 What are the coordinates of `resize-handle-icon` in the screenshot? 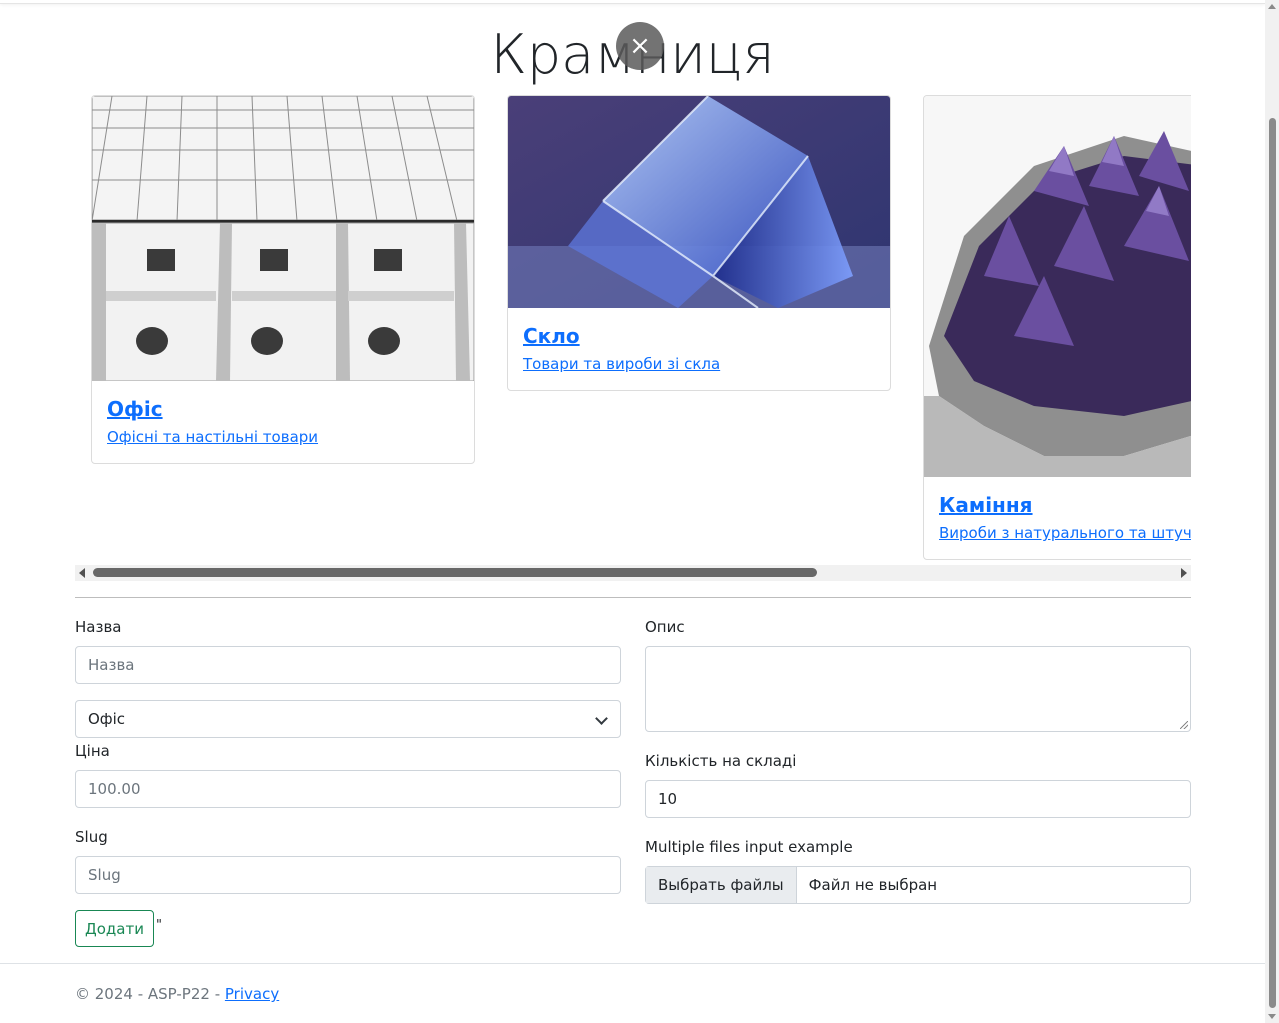 It's located at (1184, 725).